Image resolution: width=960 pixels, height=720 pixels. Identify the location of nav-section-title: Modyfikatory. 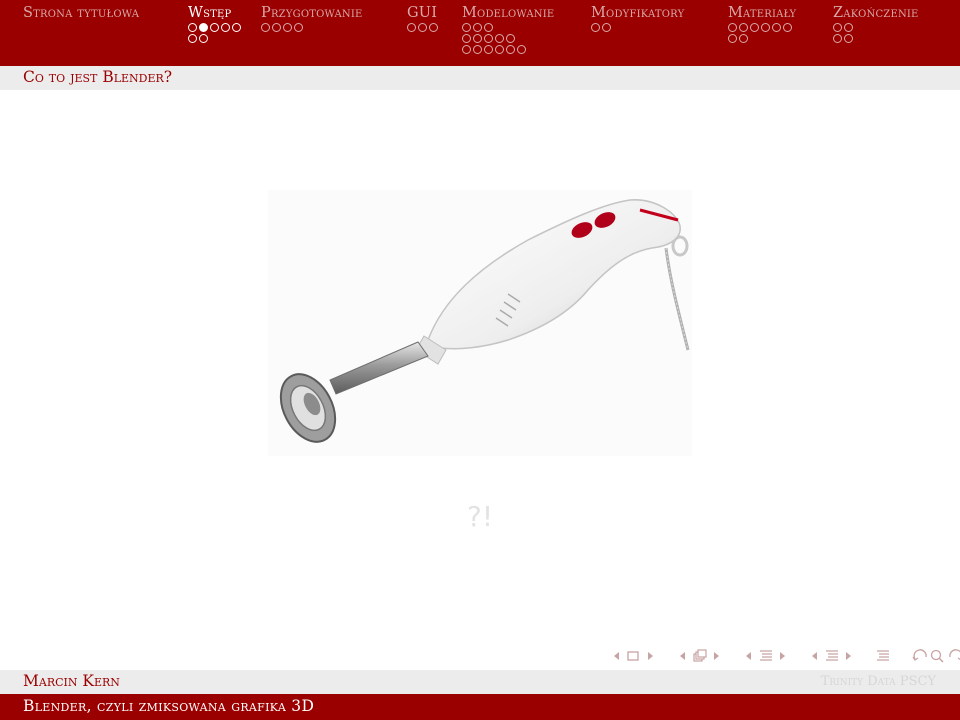
(637, 13).